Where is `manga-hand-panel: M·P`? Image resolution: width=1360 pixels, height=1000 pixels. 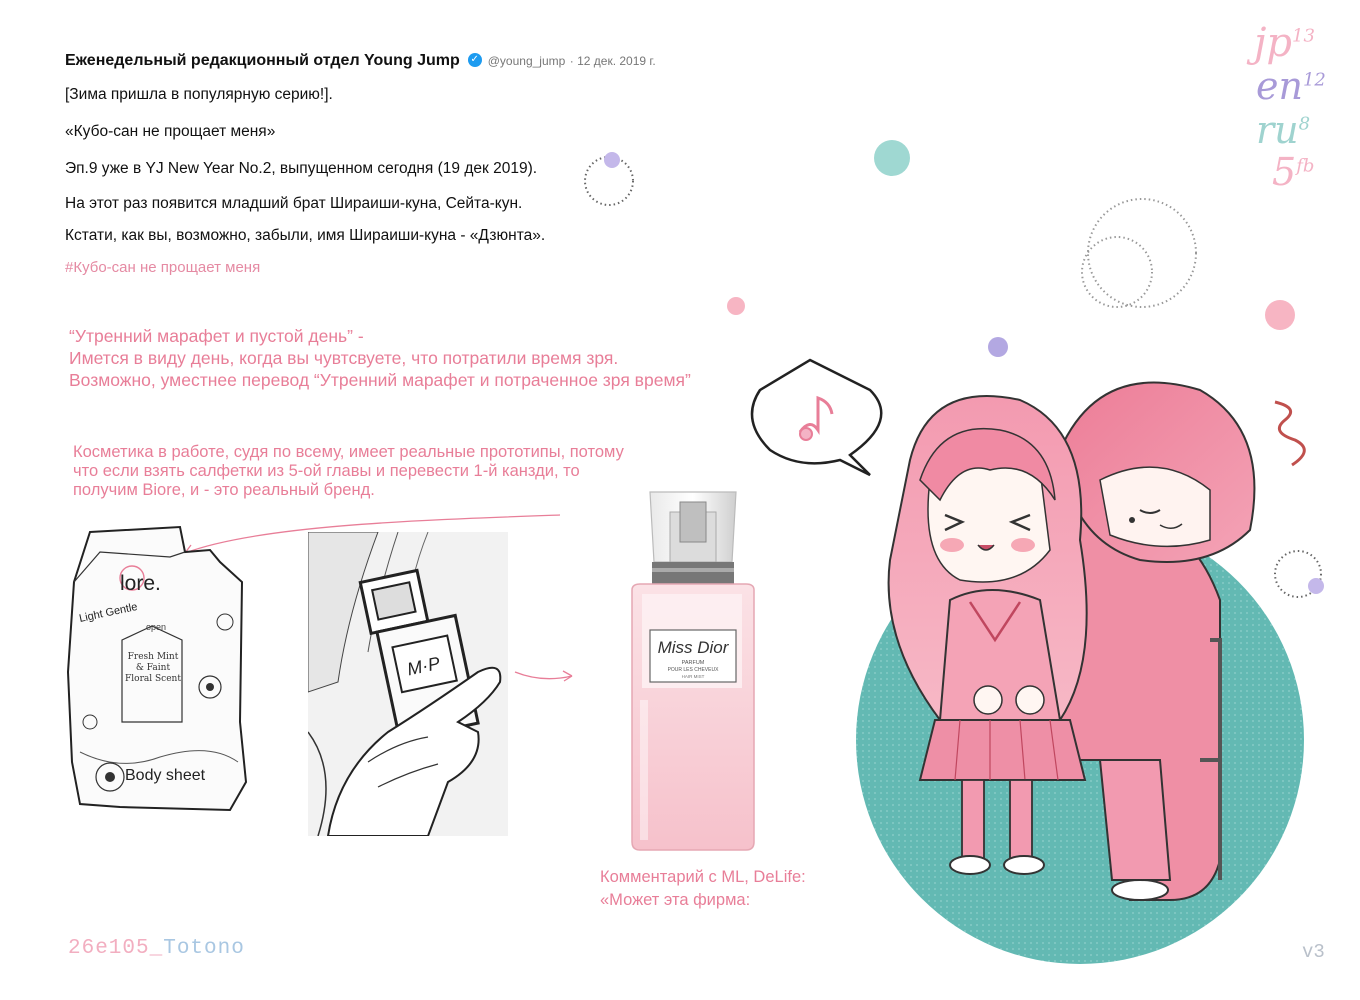 manga-hand-panel: M·P is located at coordinates (408, 684).